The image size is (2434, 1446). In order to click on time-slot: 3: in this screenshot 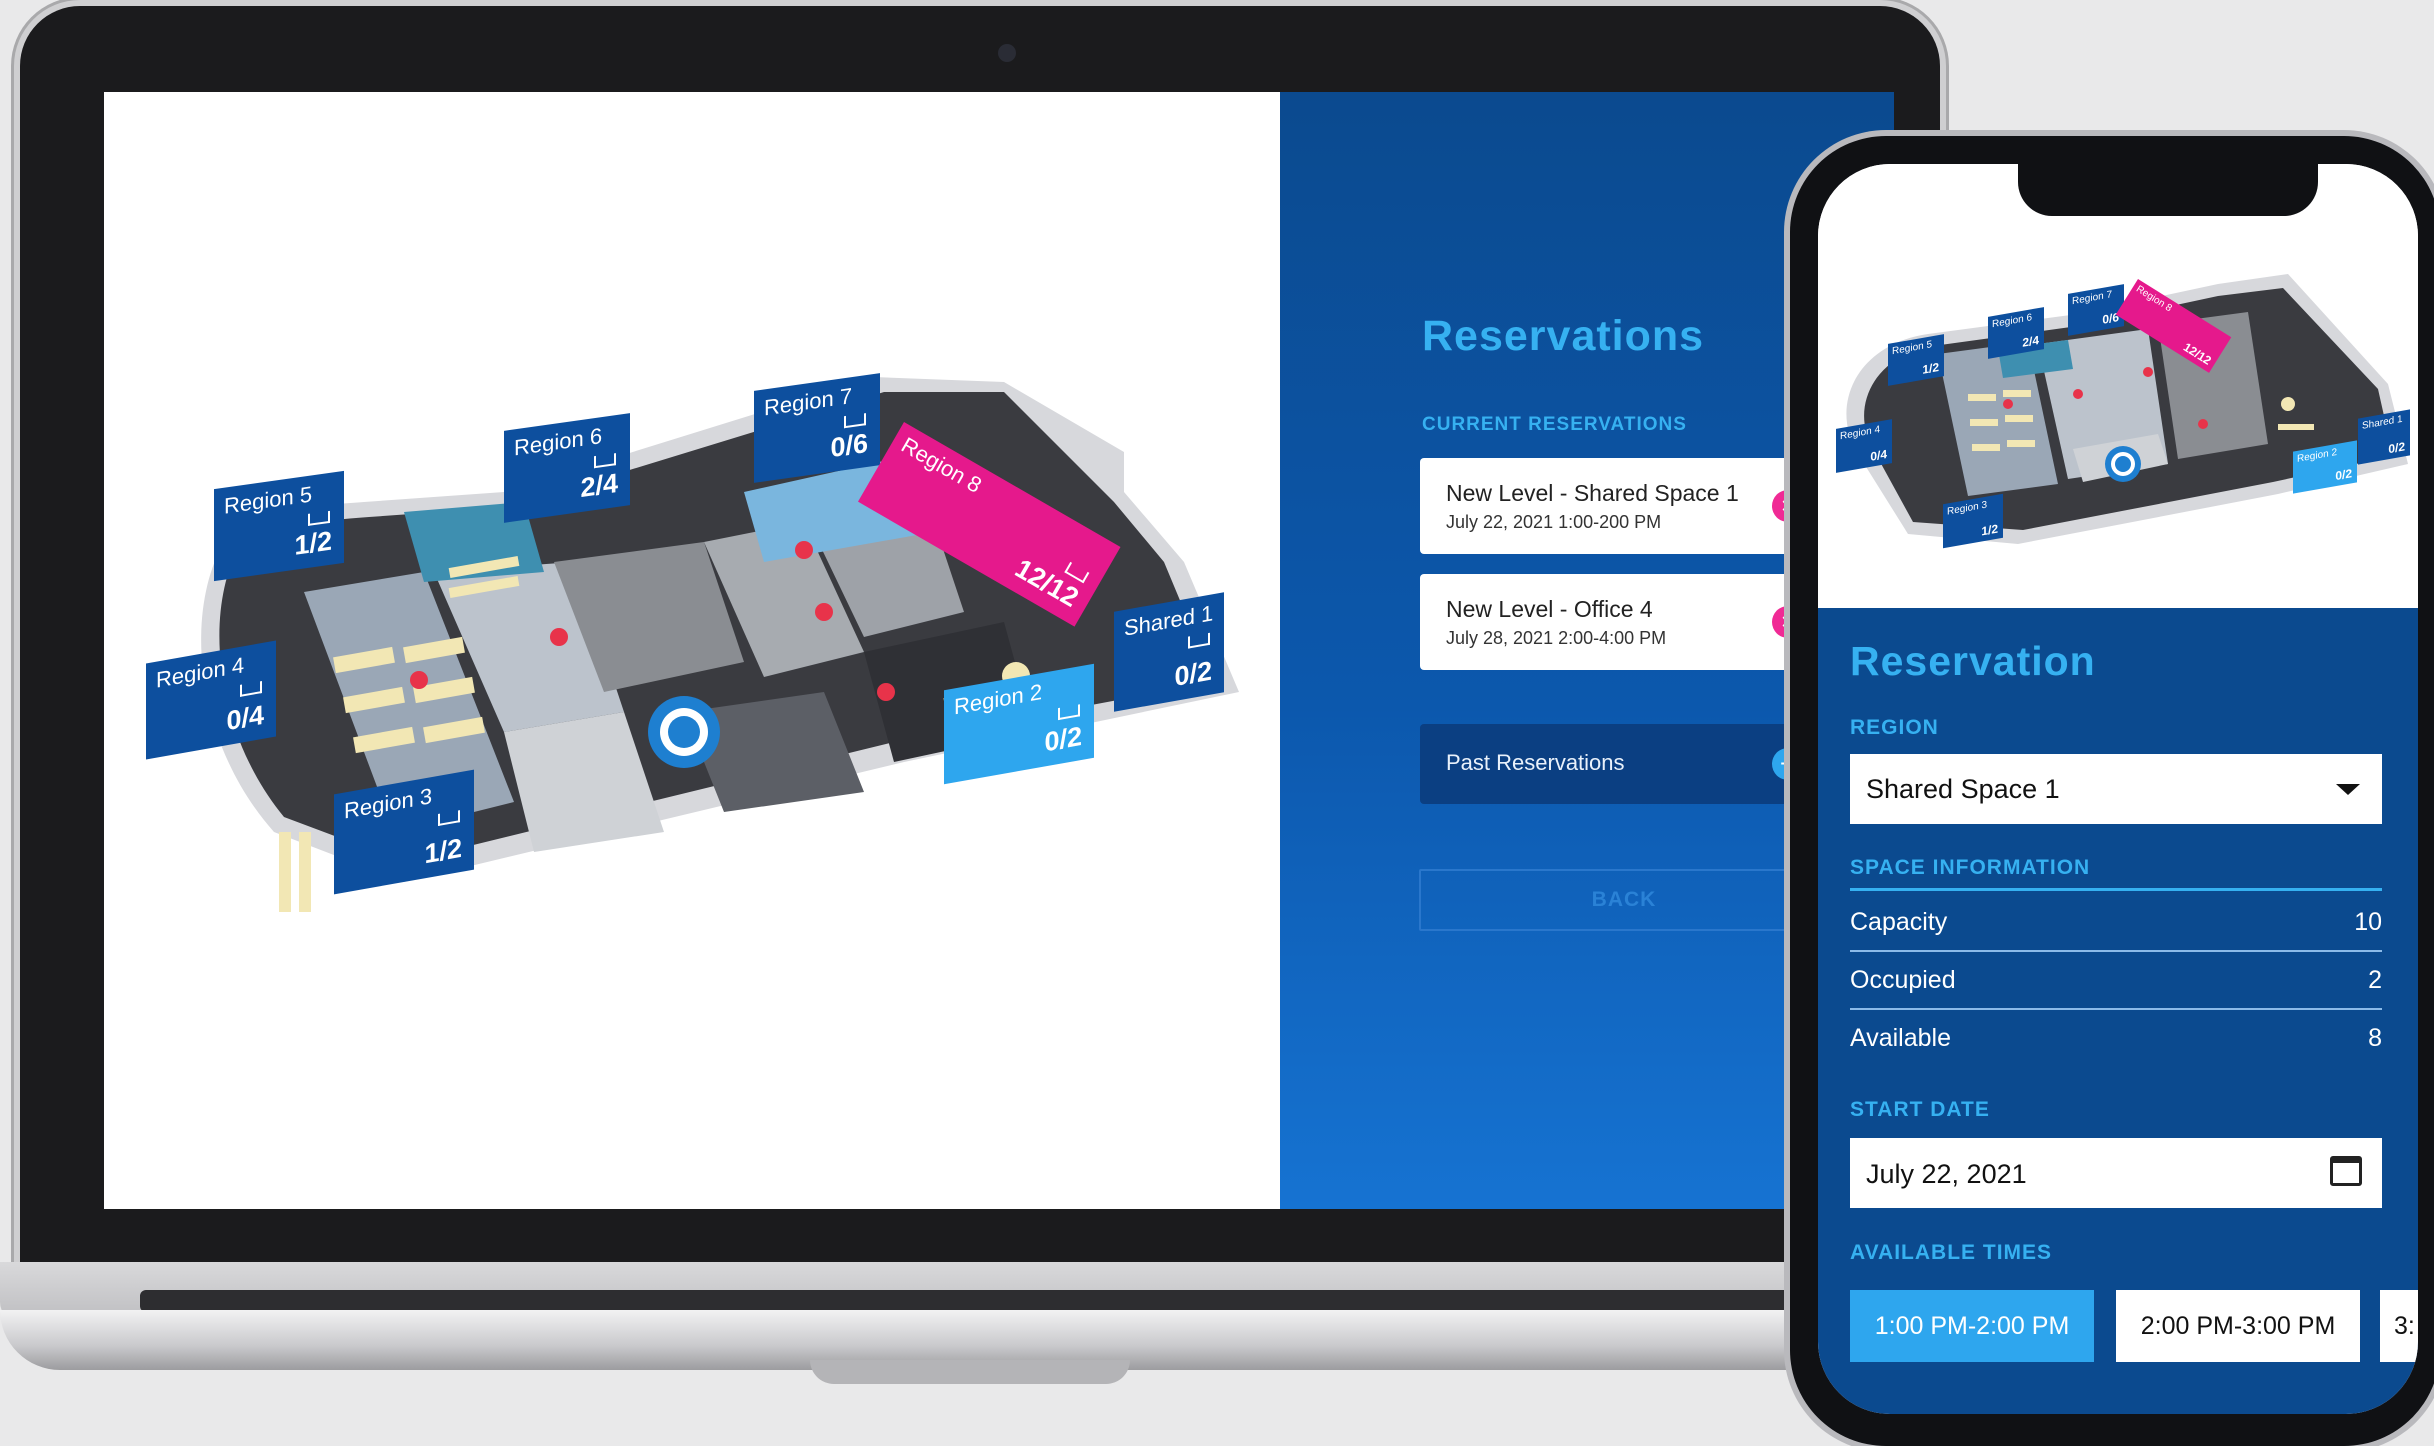, I will do `click(2399, 1326)`.